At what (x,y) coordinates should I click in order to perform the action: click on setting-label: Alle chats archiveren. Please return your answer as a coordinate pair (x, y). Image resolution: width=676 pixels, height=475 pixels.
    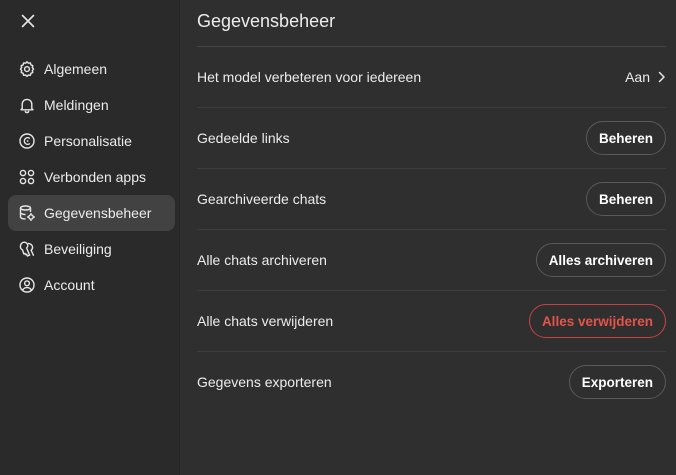
    Looking at the image, I should click on (262, 260).